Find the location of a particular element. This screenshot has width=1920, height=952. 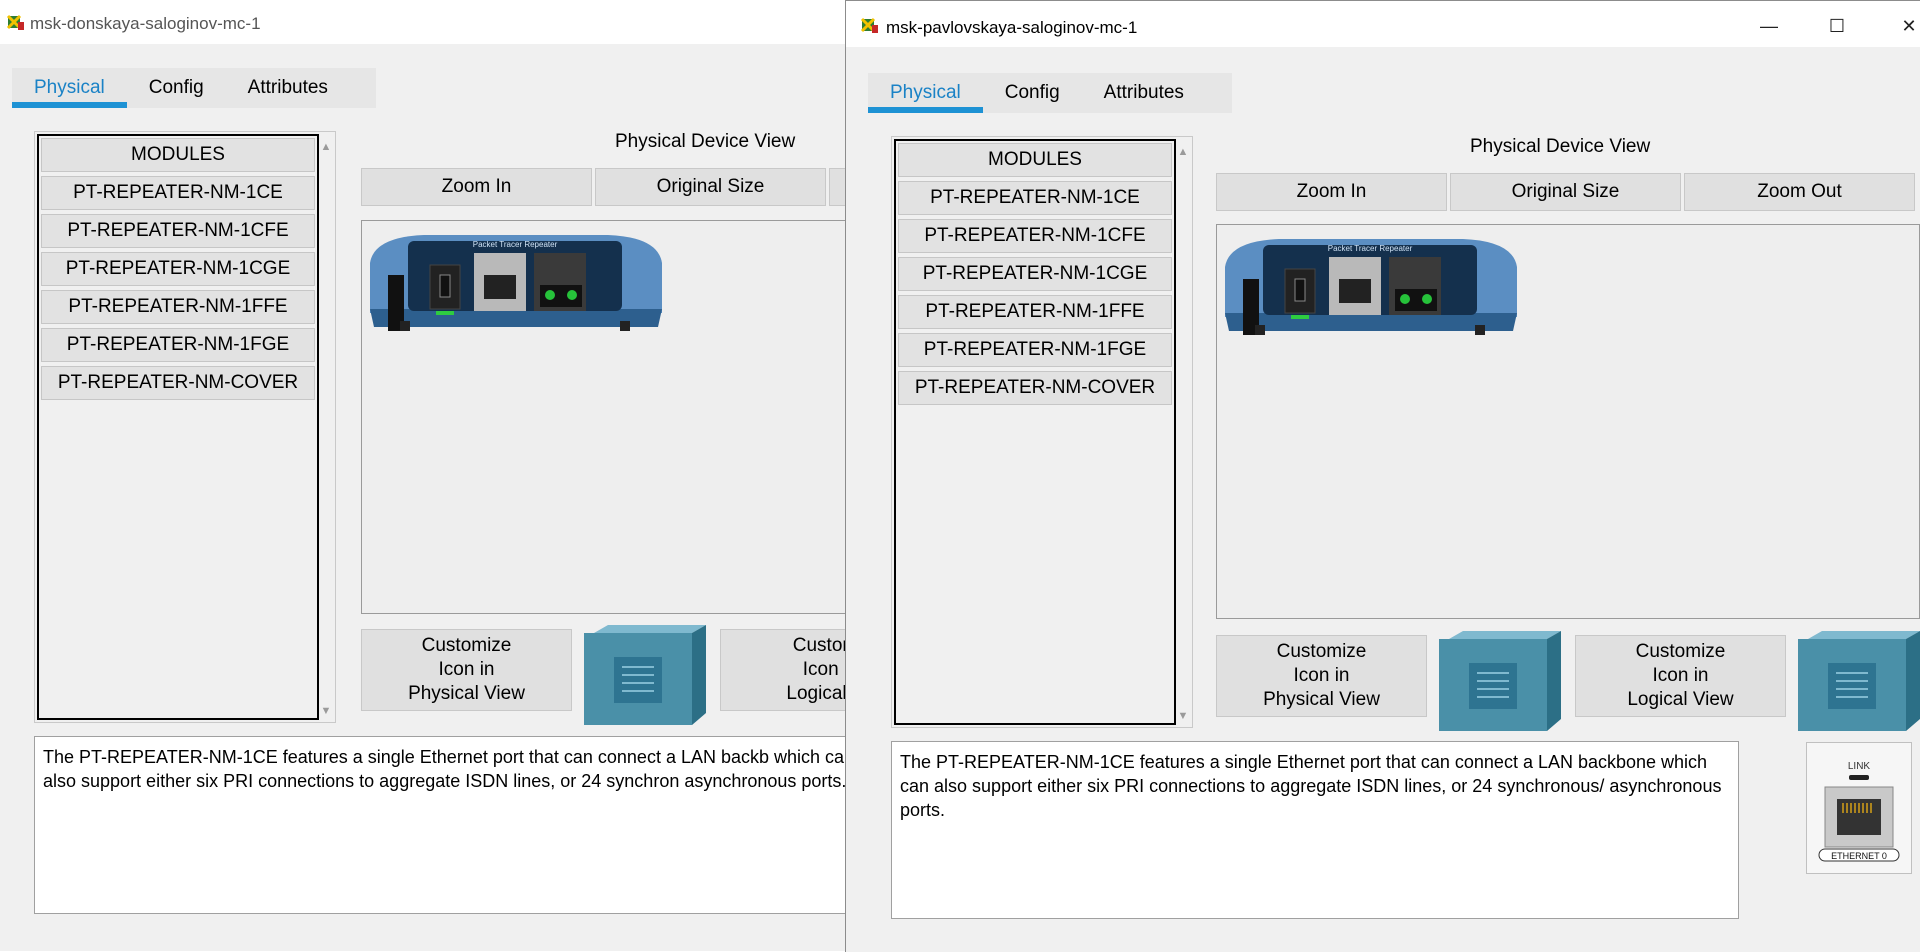

window-title: msk-pavlovskaya-saloginov-mc-1 is located at coordinates (1012, 27).